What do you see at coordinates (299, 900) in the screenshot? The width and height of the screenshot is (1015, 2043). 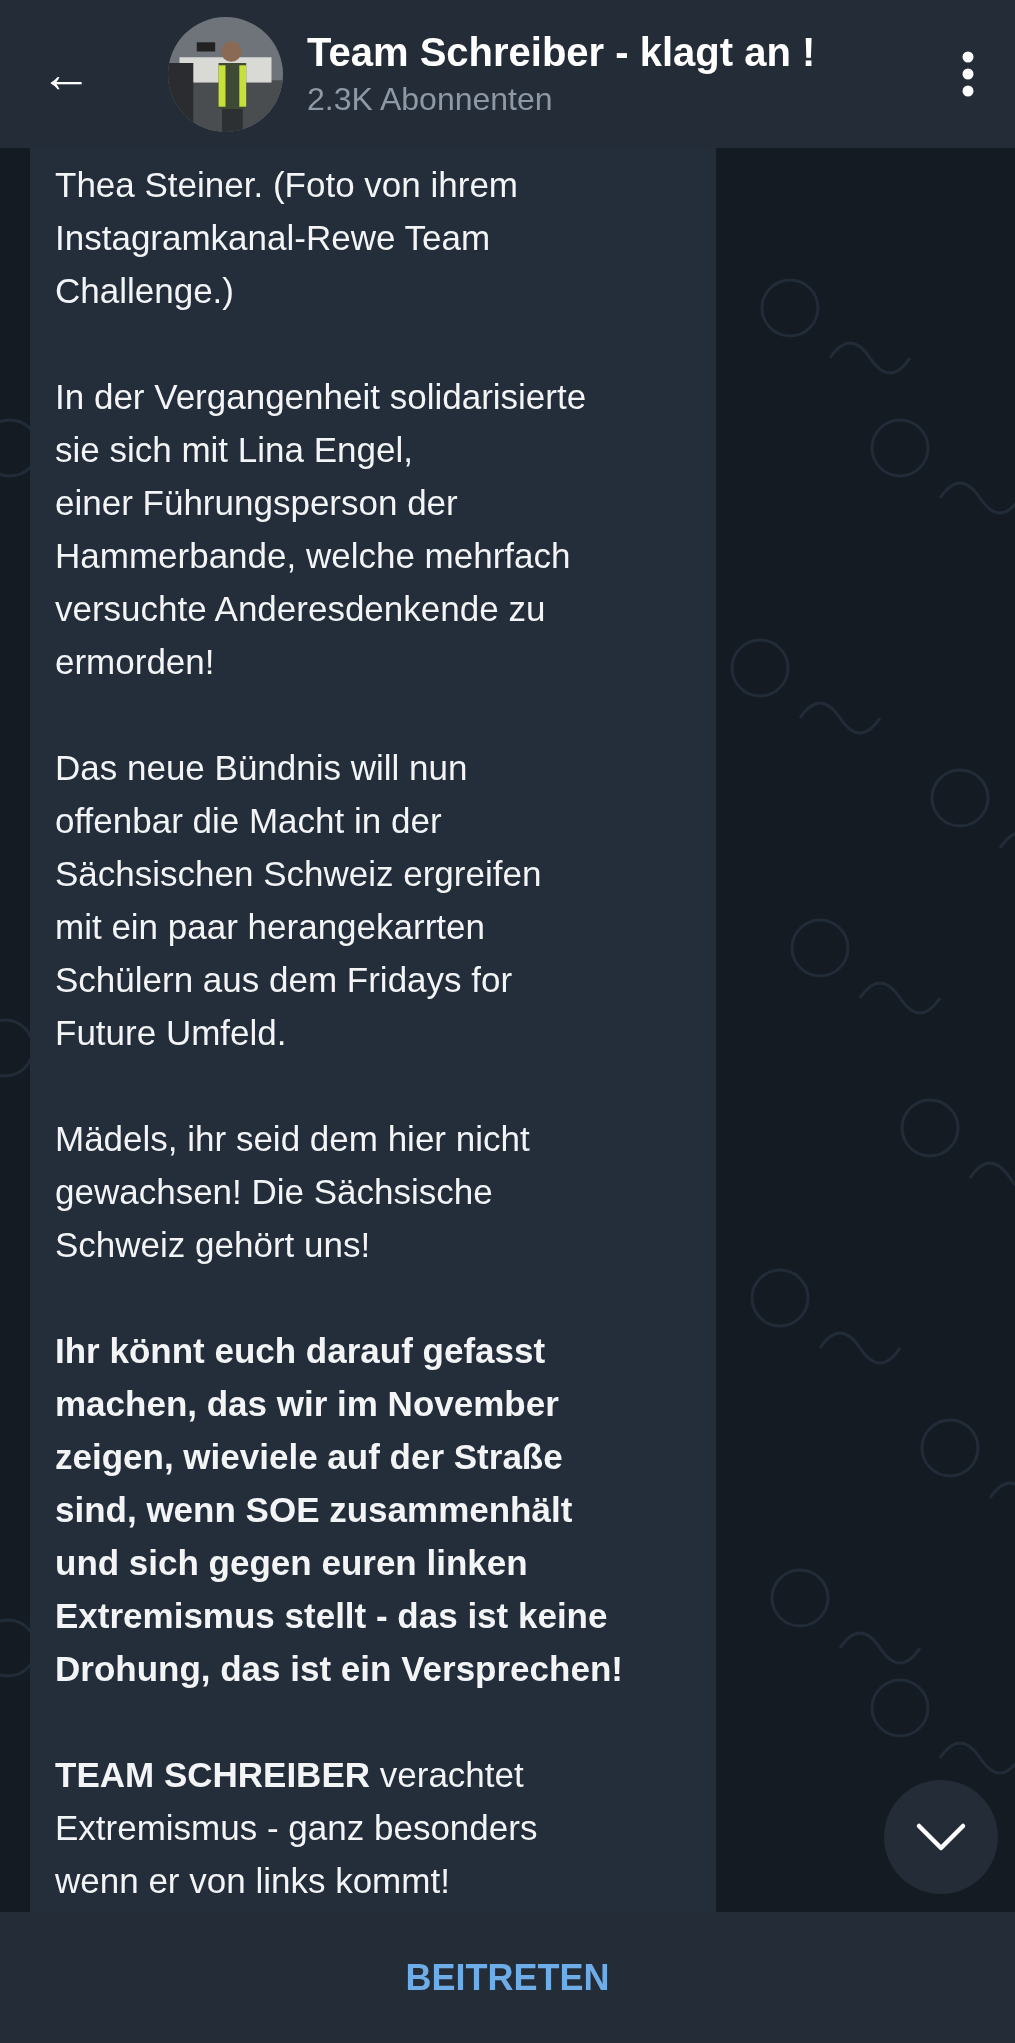 I see `message-paragraph: Das neue Bündnis will nun offenbar die Macht in der Sächsischen Schweiz ergreifen mit ein paar herangekarrten Schülern aus dem Fridays for Future Umfeld.` at bounding box center [299, 900].